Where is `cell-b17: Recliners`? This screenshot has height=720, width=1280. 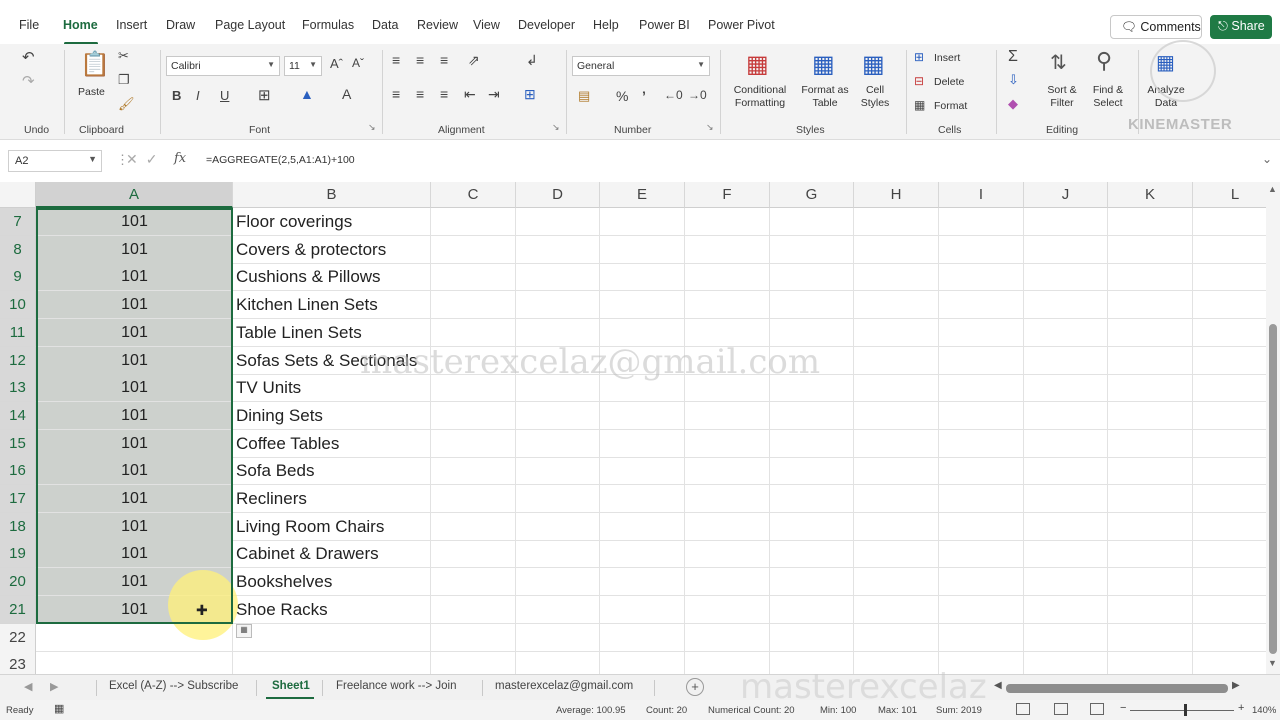
cell-b17: Recliners is located at coordinates (332, 499).